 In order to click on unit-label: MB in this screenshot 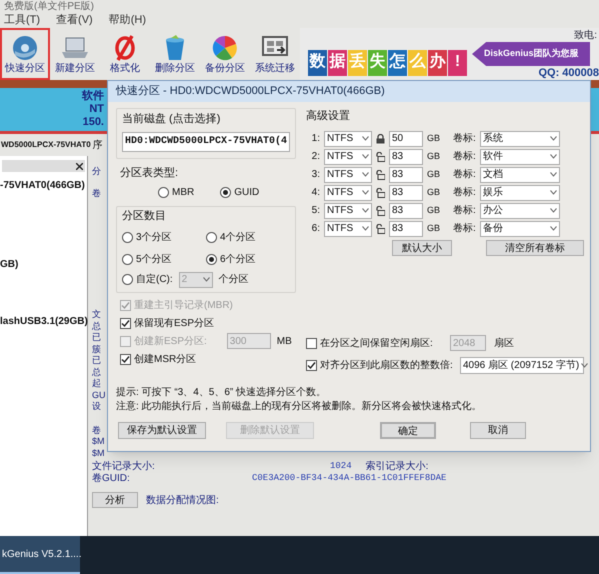, I will do `click(284, 341)`.